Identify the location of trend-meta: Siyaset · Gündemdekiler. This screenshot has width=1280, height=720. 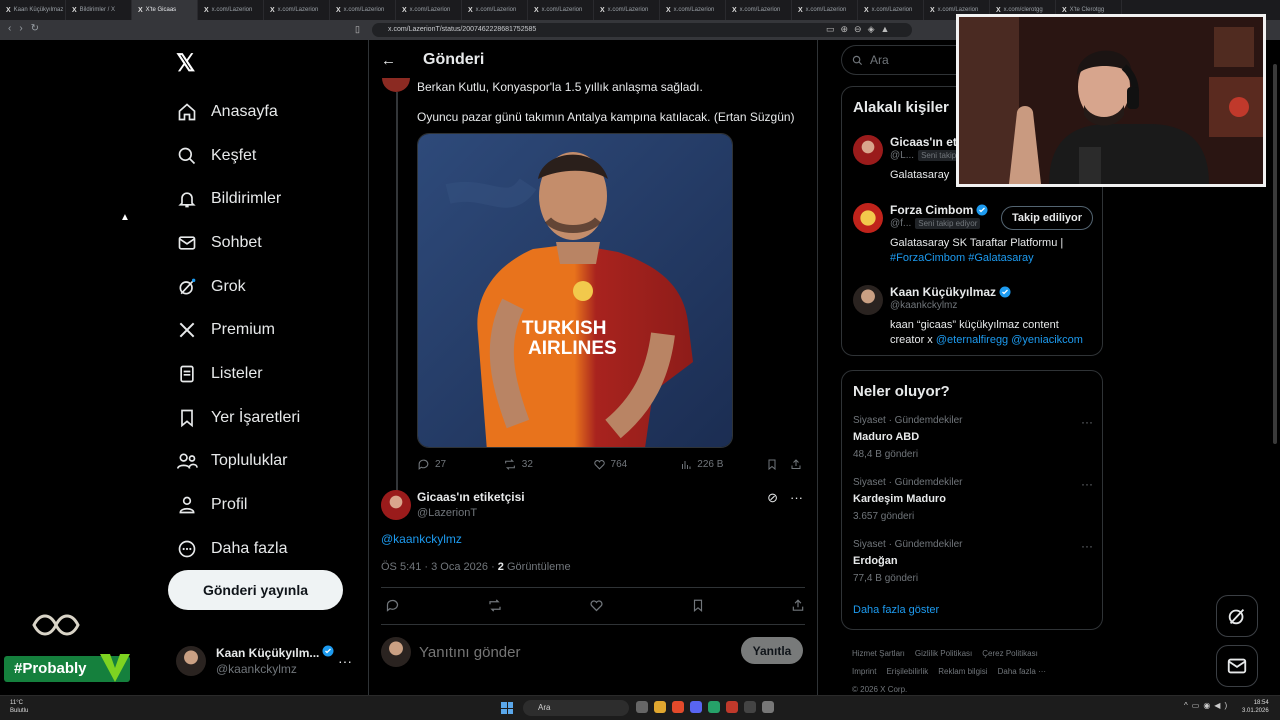
(908, 482).